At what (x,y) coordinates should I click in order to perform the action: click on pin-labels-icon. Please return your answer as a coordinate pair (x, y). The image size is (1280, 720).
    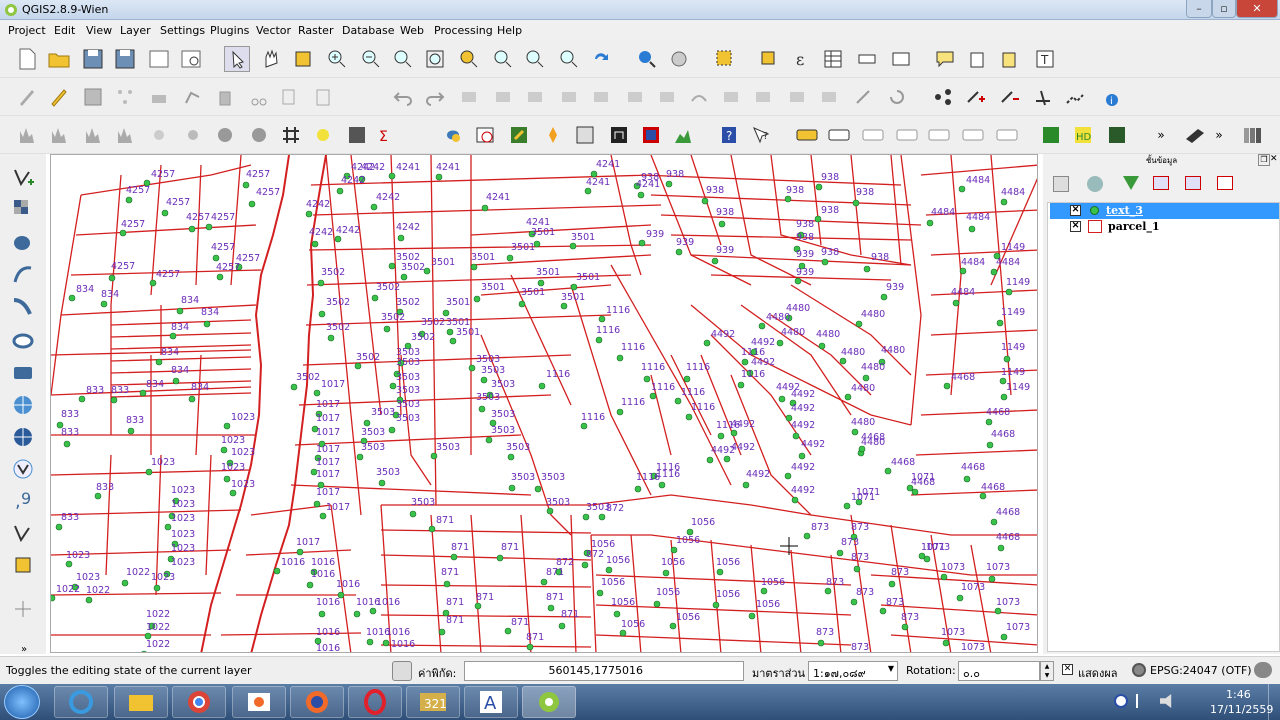
    Looking at the image, I should click on (873, 135).